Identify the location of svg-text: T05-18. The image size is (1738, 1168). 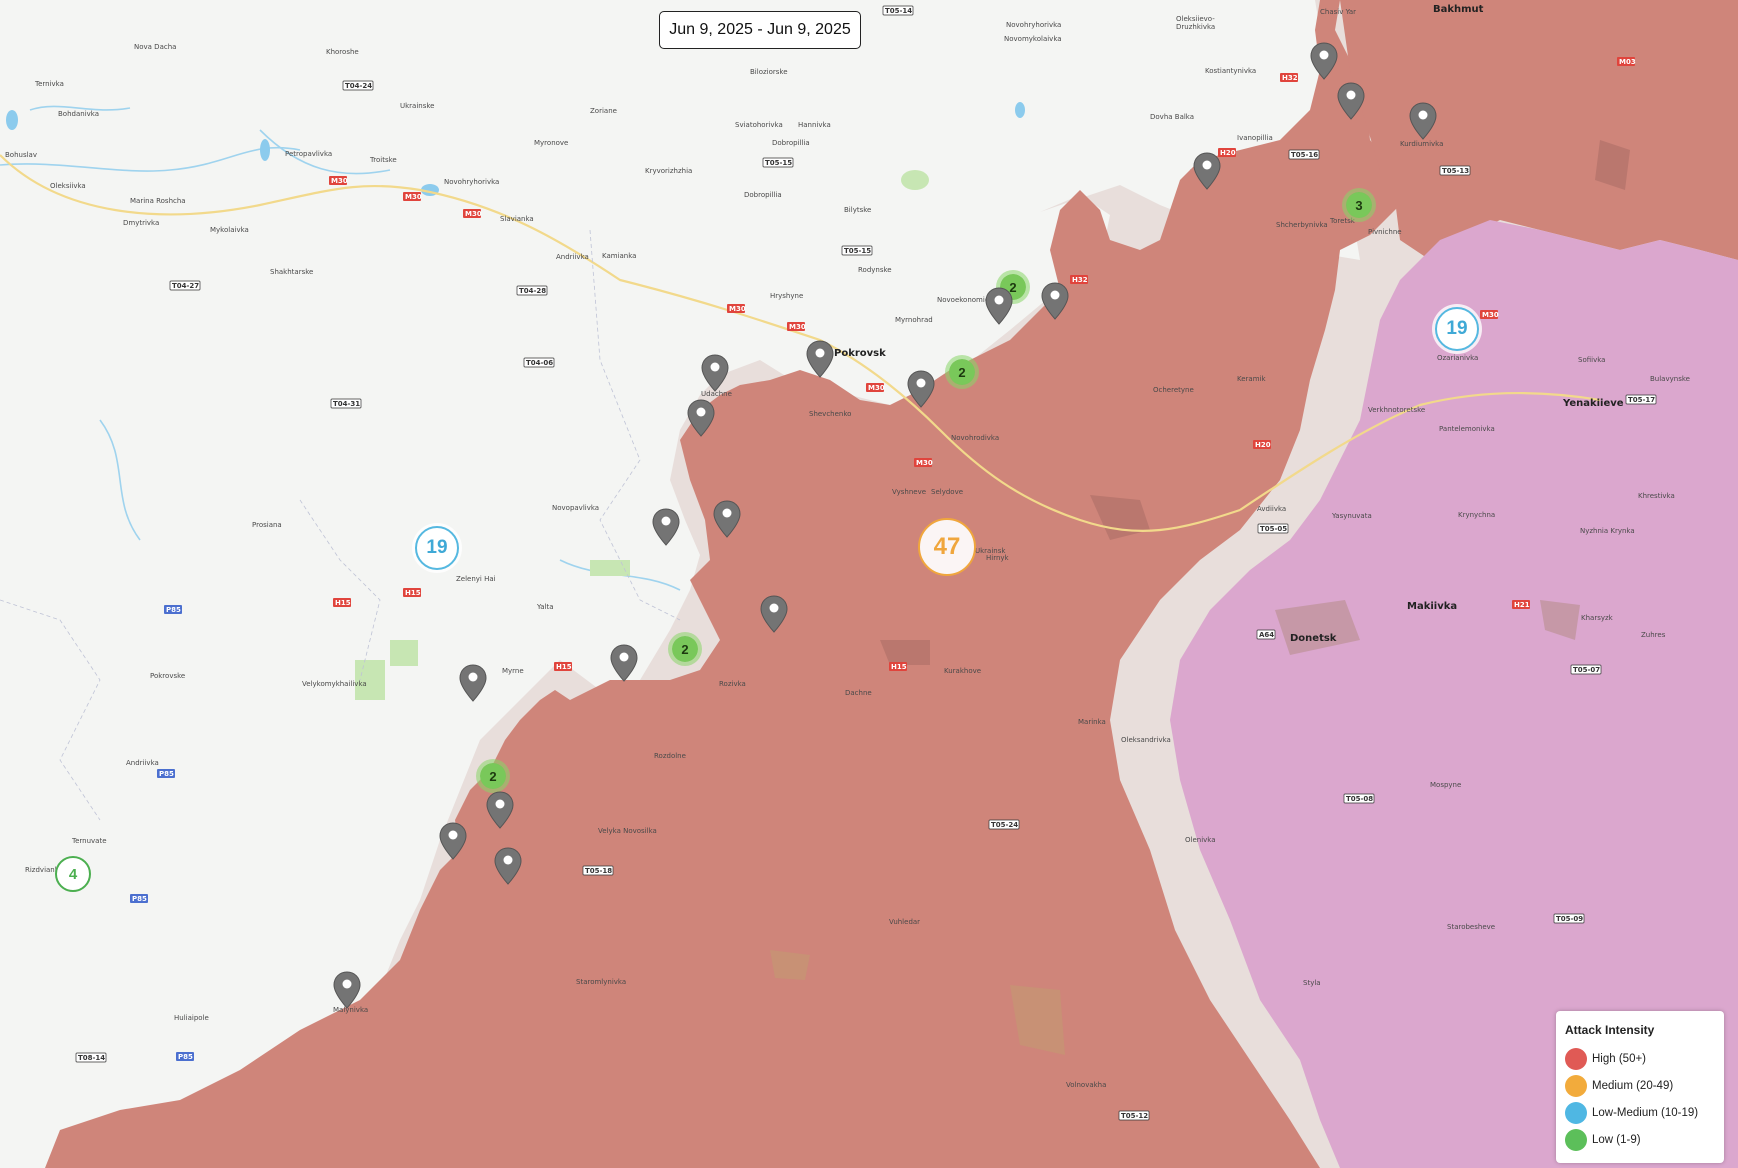
(598, 871).